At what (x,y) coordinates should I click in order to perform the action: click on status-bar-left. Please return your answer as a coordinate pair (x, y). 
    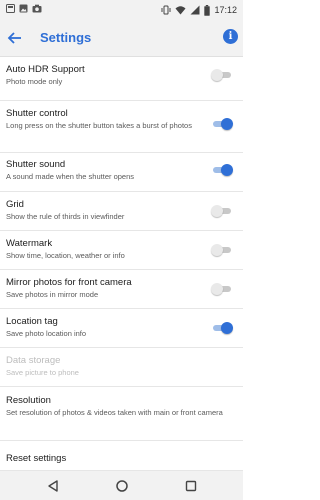
    Looking at the image, I should click on (24, 8).